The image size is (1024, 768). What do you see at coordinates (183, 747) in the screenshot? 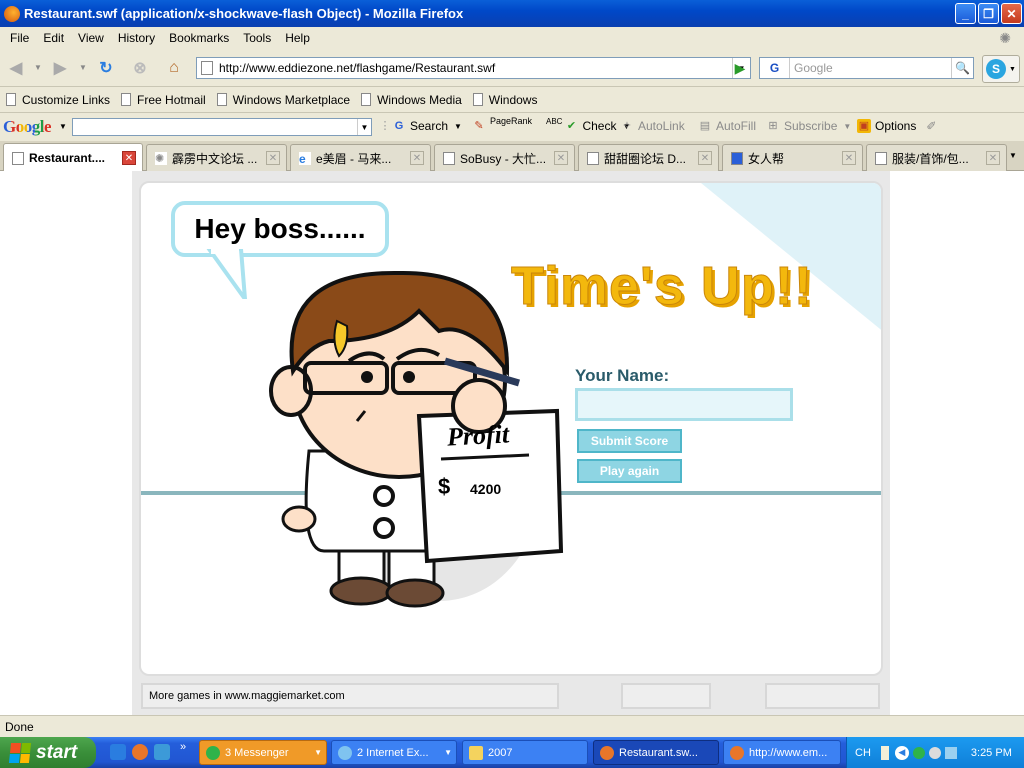
I see `quicklaunch-overflow-icon: »` at bounding box center [183, 747].